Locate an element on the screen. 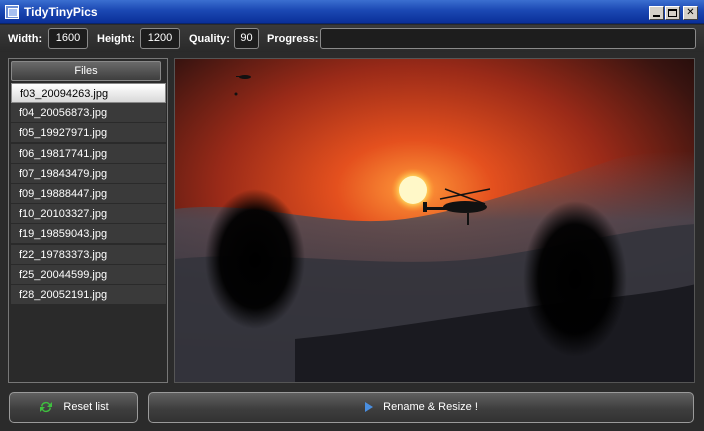 The width and height of the screenshot is (704, 431). minimize-button is located at coordinates (656, 13).